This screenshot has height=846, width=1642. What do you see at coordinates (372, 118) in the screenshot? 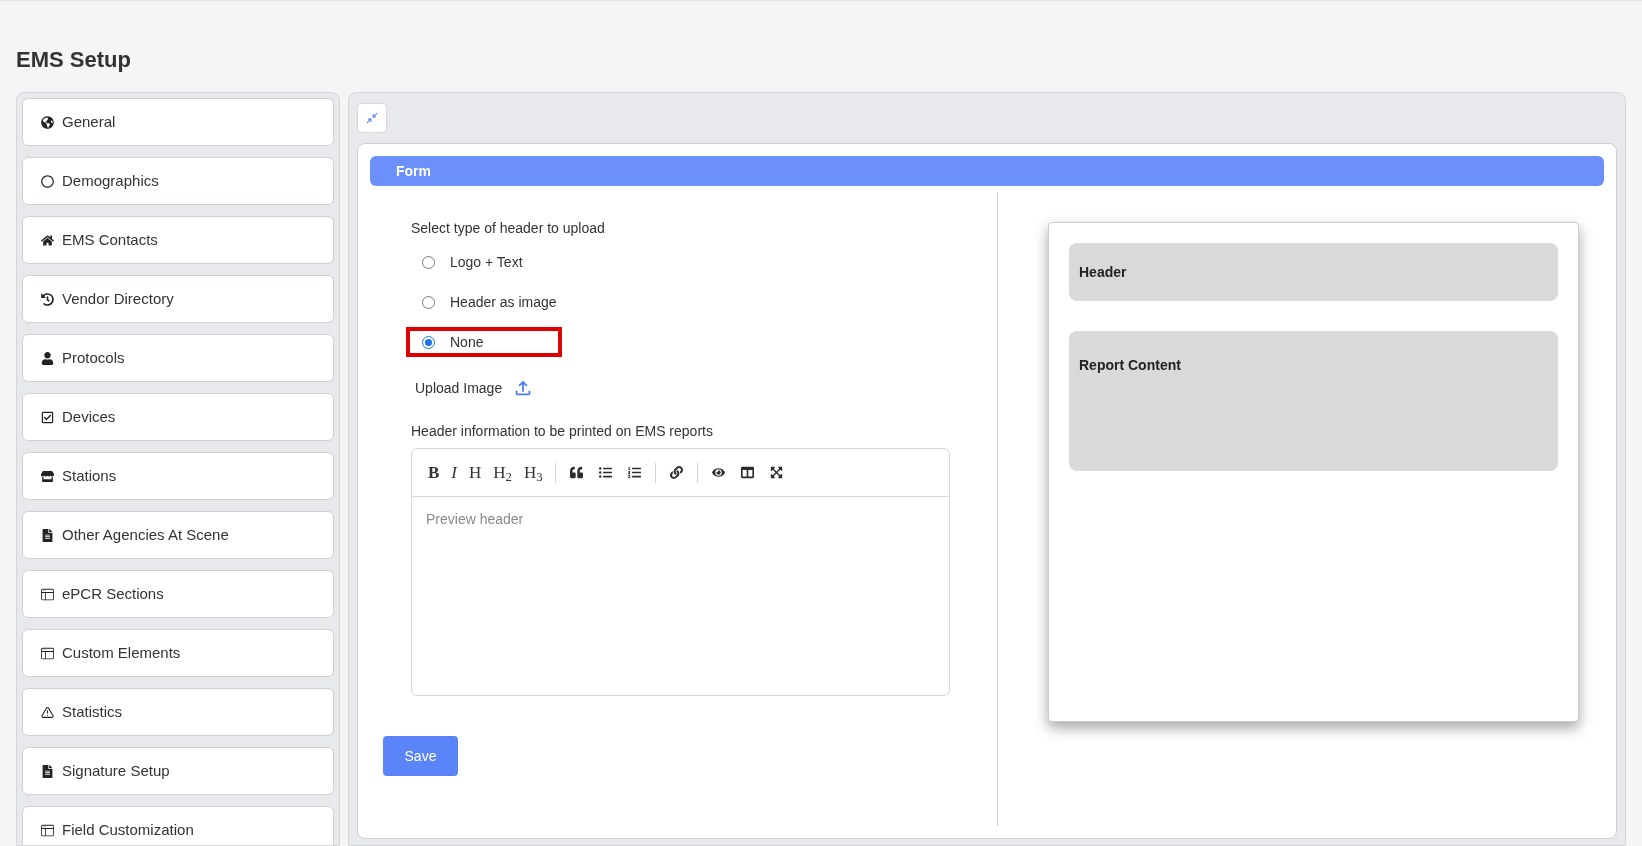
I see `collapse-icon` at bounding box center [372, 118].